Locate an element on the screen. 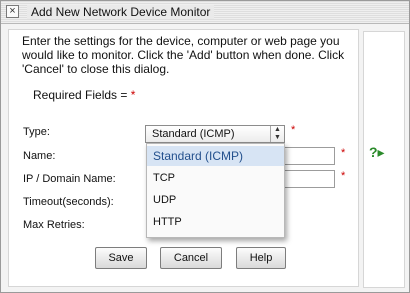  type-select: Standard (ICMP) ▲ ▼ is located at coordinates (215, 134).